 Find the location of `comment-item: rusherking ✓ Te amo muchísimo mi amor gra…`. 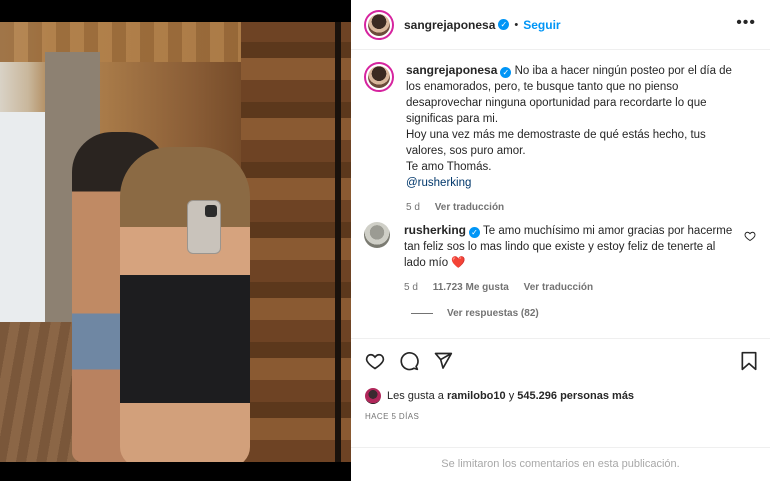

comment-item: rusherking ✓ Te amo muchísimo mi amor gra… is located at coordinates (561, 259).